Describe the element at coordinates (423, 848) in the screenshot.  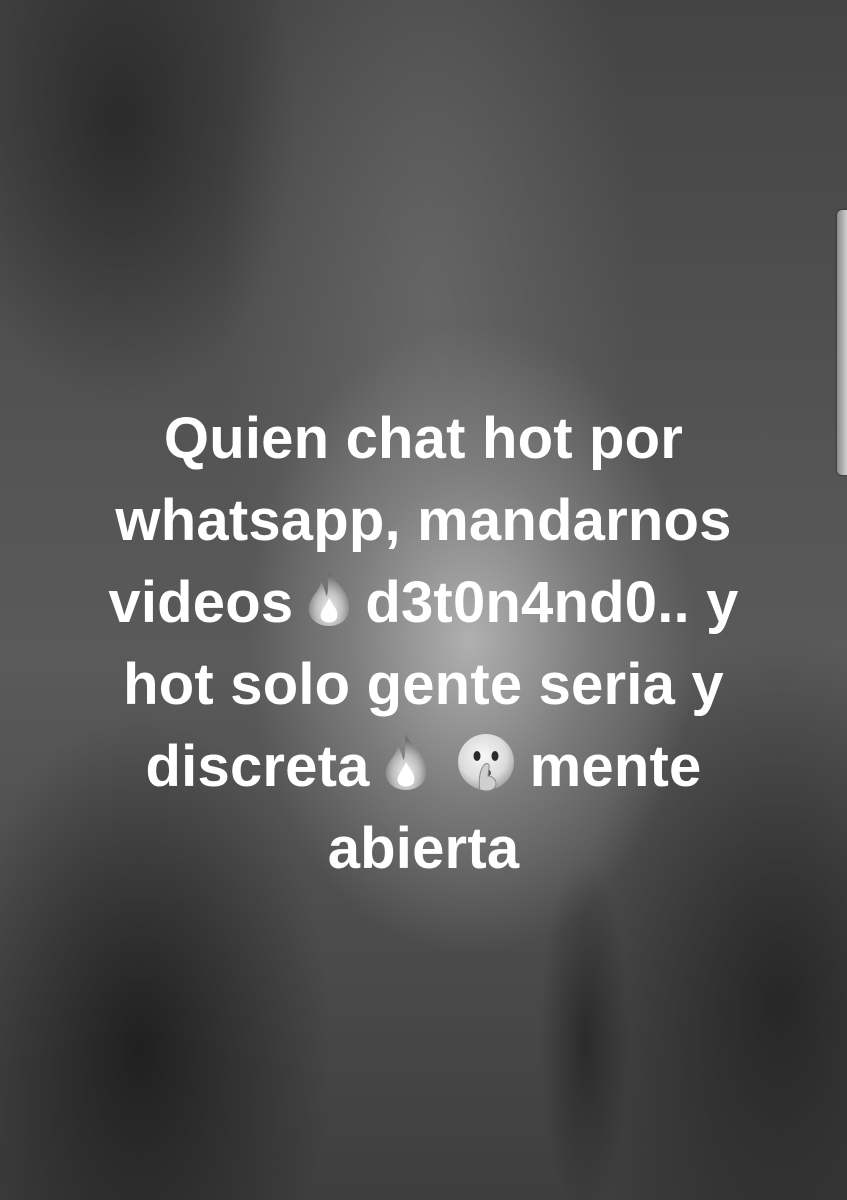
I see `caption-line-6: abierta` at that location.